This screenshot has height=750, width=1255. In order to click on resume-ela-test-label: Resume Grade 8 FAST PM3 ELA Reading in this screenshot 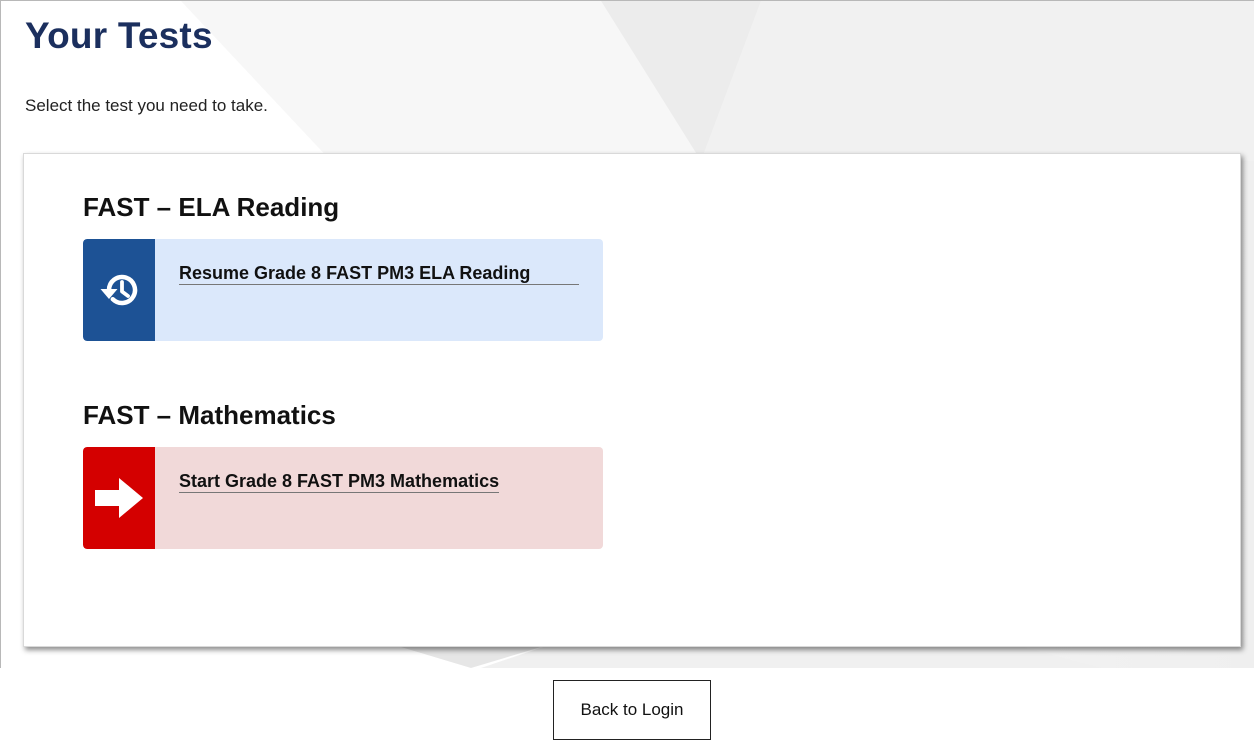, I will do `click(379, 274)`.